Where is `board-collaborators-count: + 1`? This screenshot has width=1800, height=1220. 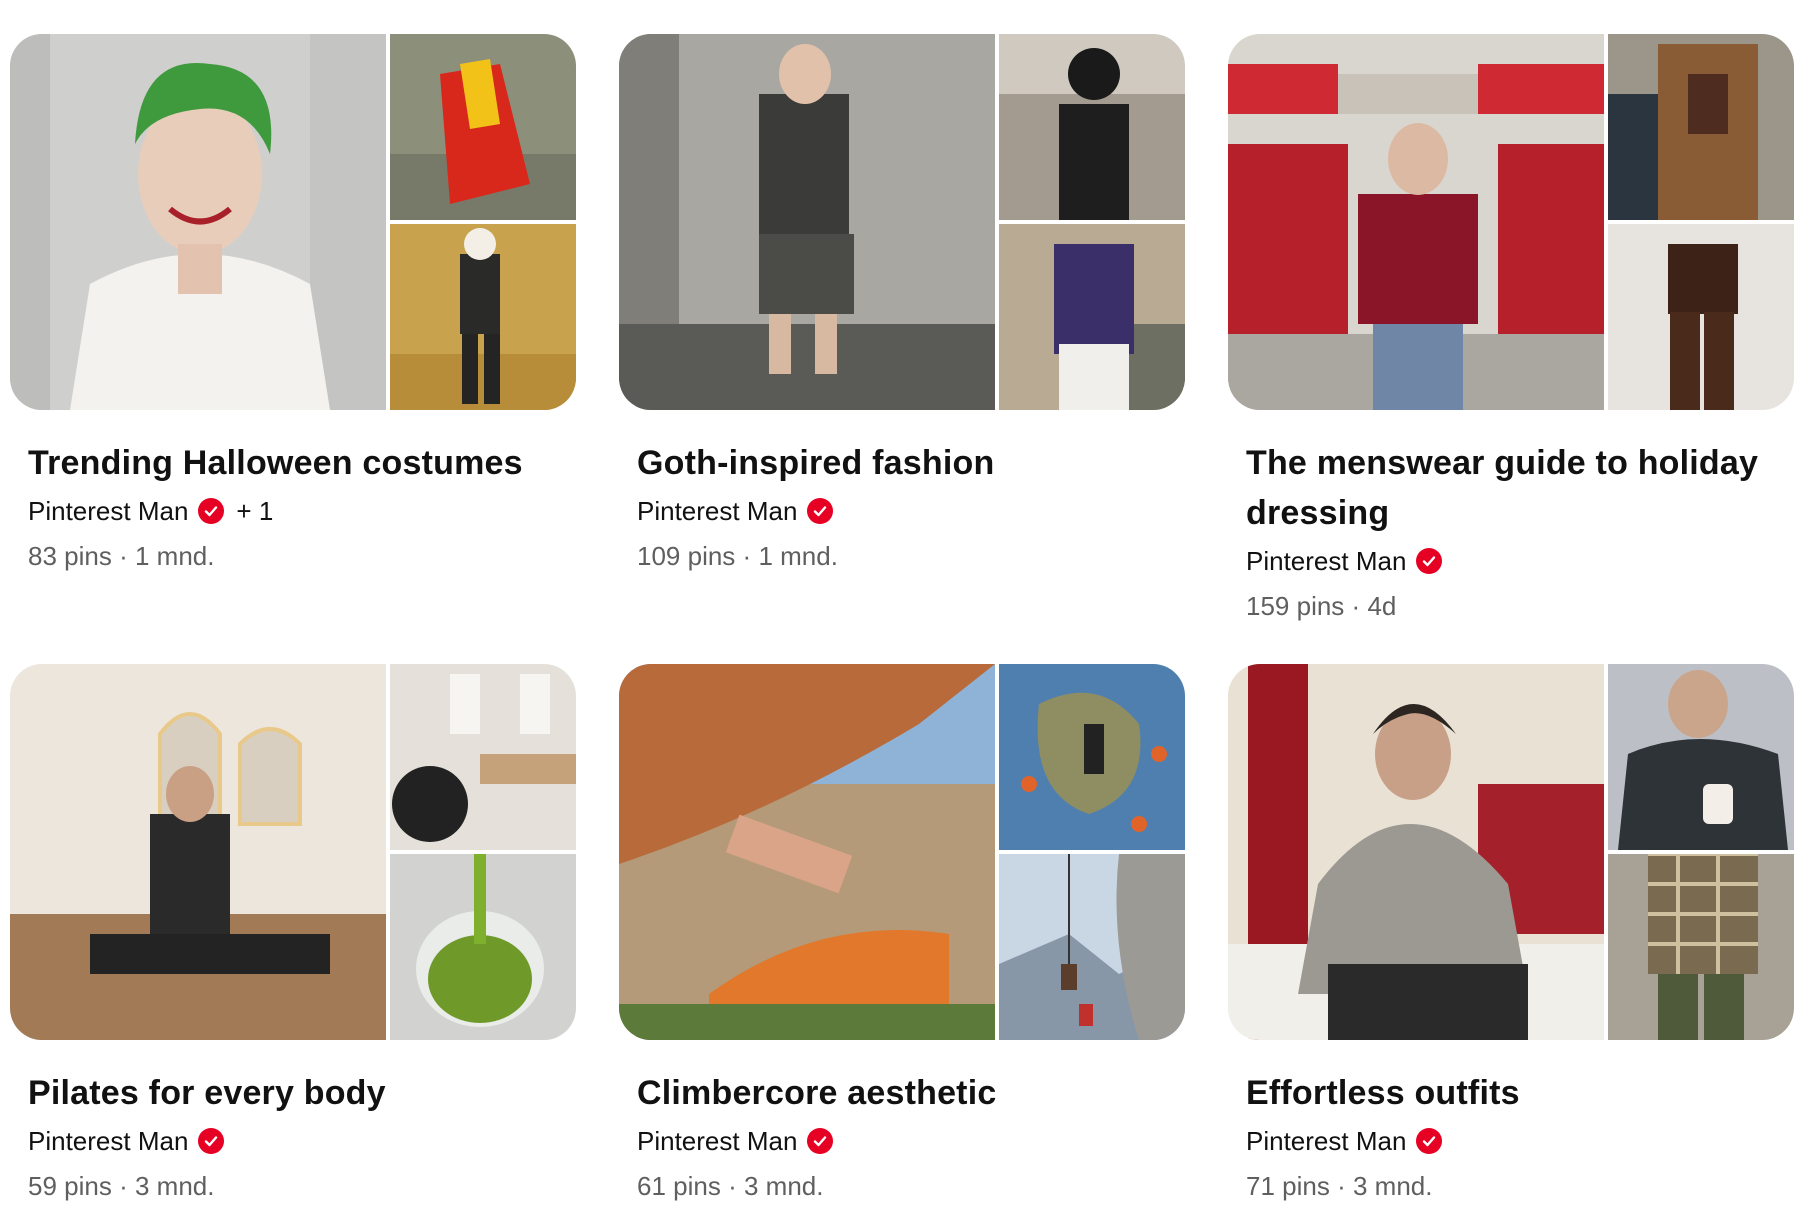 board-collaborators-count: + 1 is located at coordinates (254, 511).